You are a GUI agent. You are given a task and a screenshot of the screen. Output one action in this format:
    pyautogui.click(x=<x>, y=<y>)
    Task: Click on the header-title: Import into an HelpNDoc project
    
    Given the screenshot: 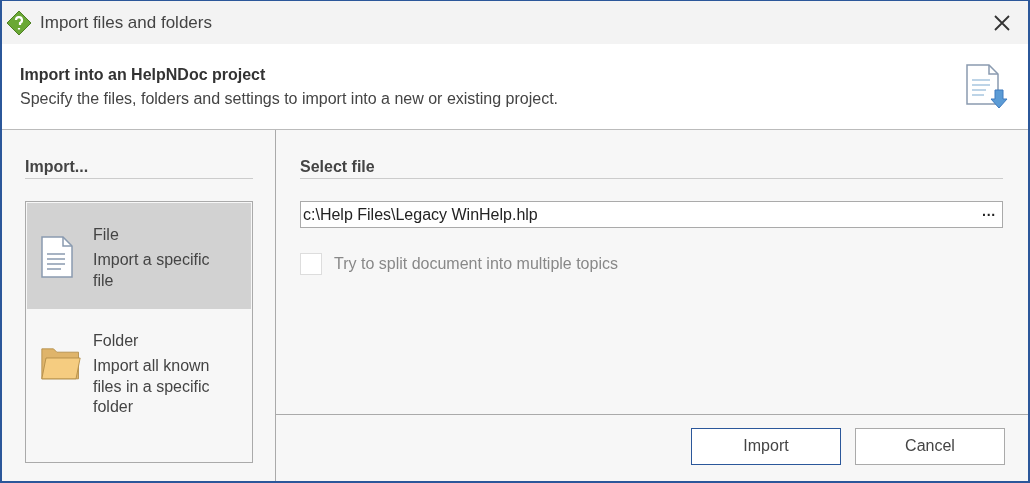 What is the action you would take?
    pyautogui.click(x=143, y=74)
    